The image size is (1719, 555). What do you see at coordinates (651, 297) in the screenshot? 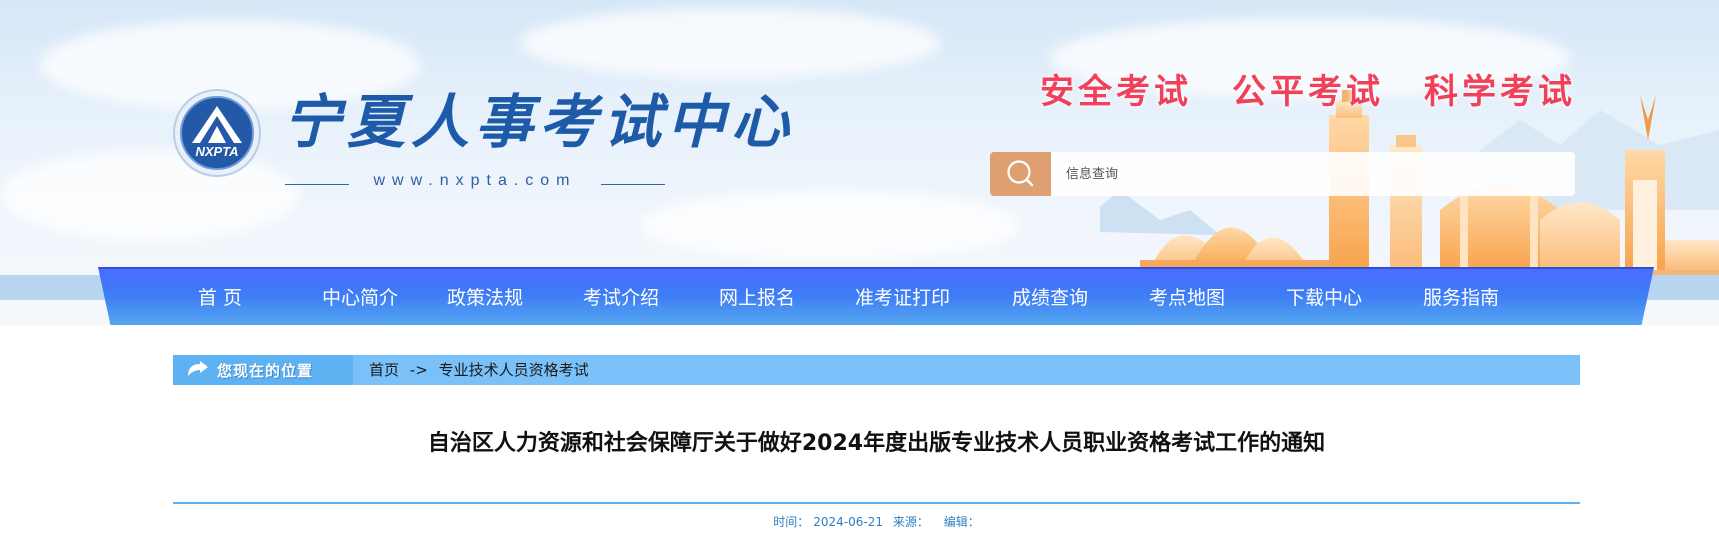
I see `nav-item-exam-intro: 考试介绍` at bounding box center [651, 297].